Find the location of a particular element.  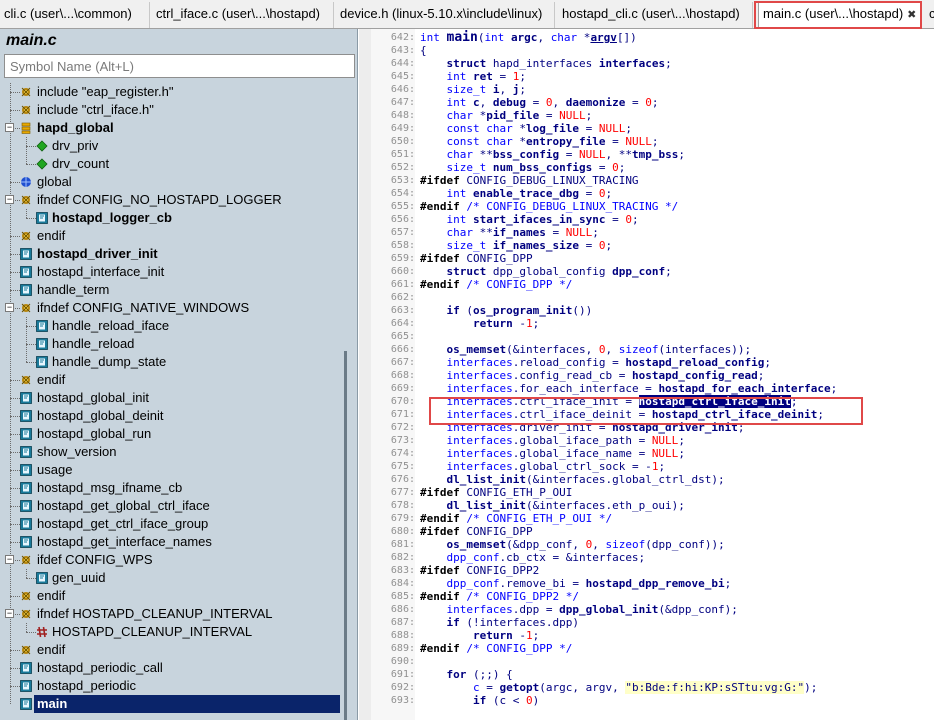

symbol-tree-item: handle_term is located at coordinates (170, 290).